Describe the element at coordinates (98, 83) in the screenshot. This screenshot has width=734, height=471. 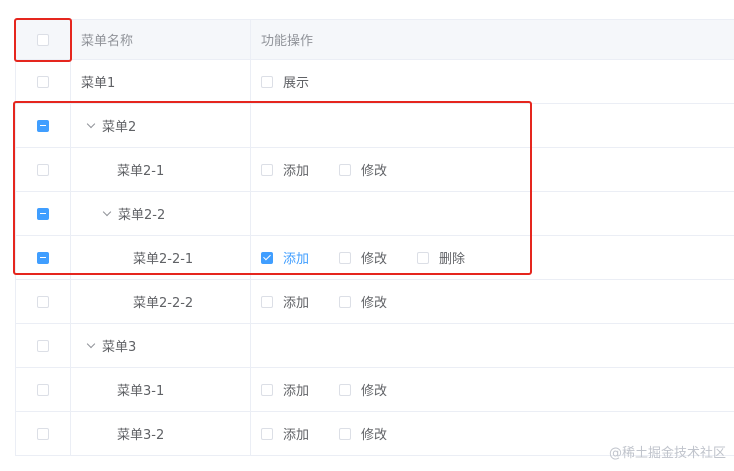
I see `menu-name: 菜单1` at that location.